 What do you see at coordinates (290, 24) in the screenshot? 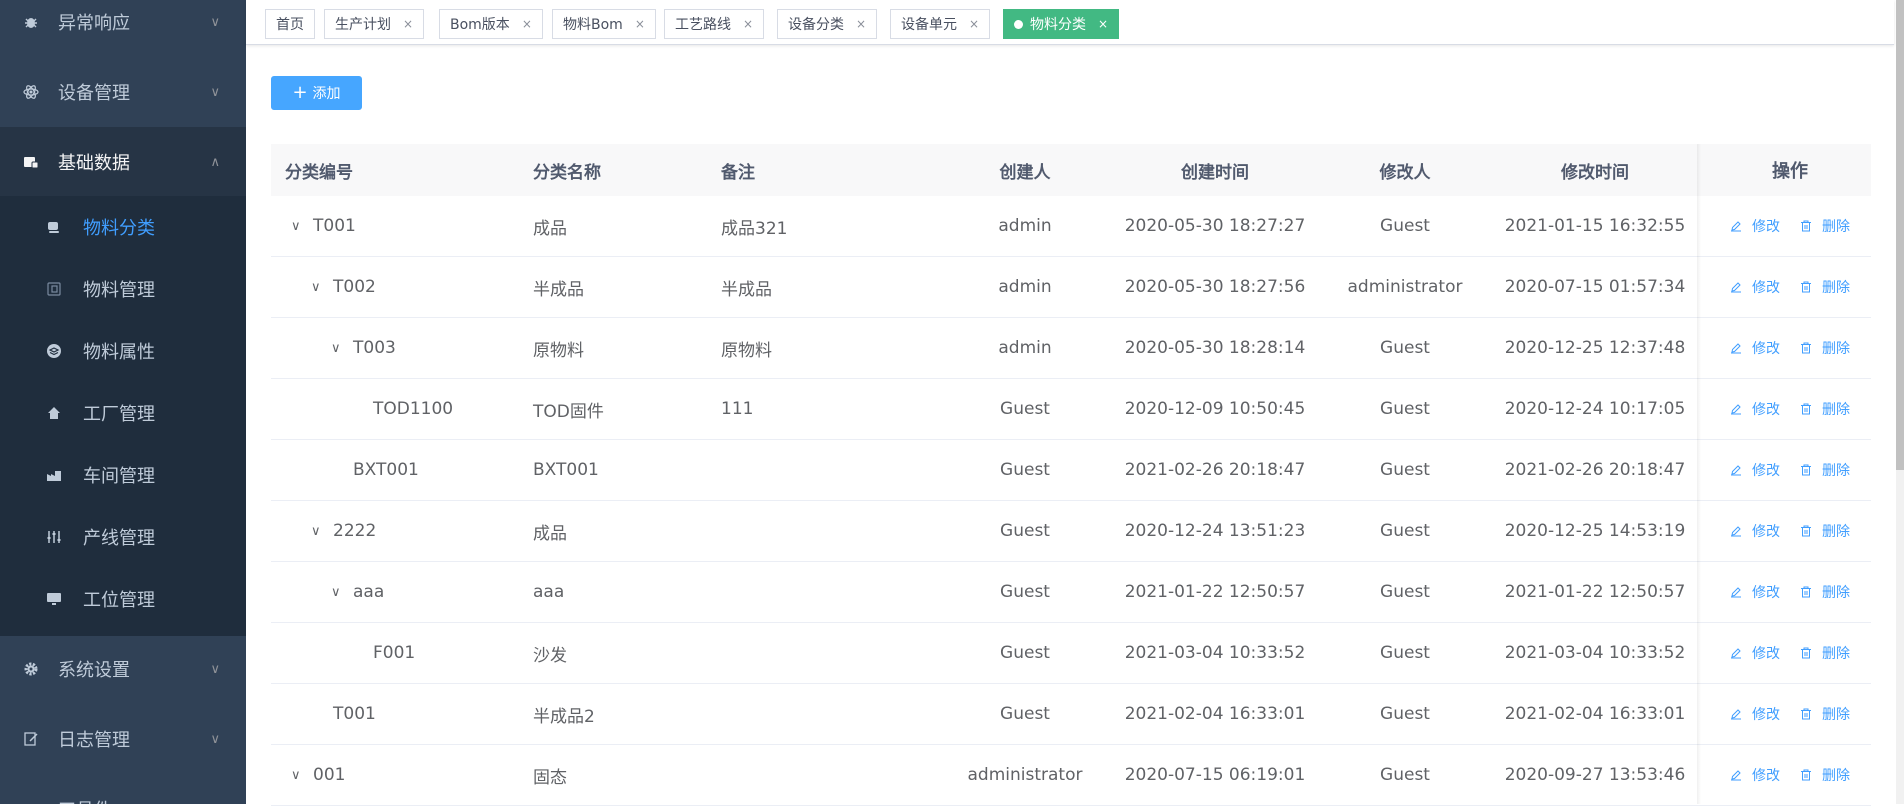
I see `tag-home: 首页` at bounding box center [290, 24].